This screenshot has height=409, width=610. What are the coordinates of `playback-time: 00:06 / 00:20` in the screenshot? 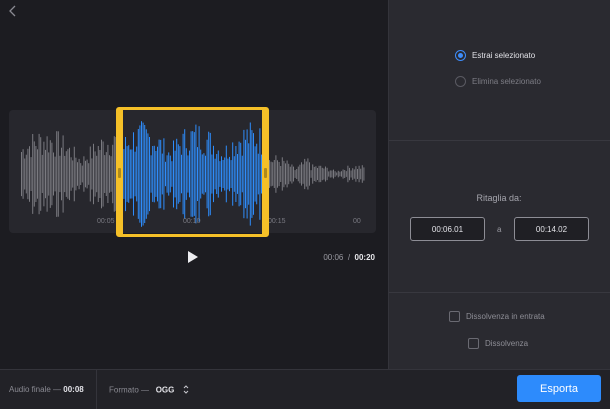 It's located at (349, 257).